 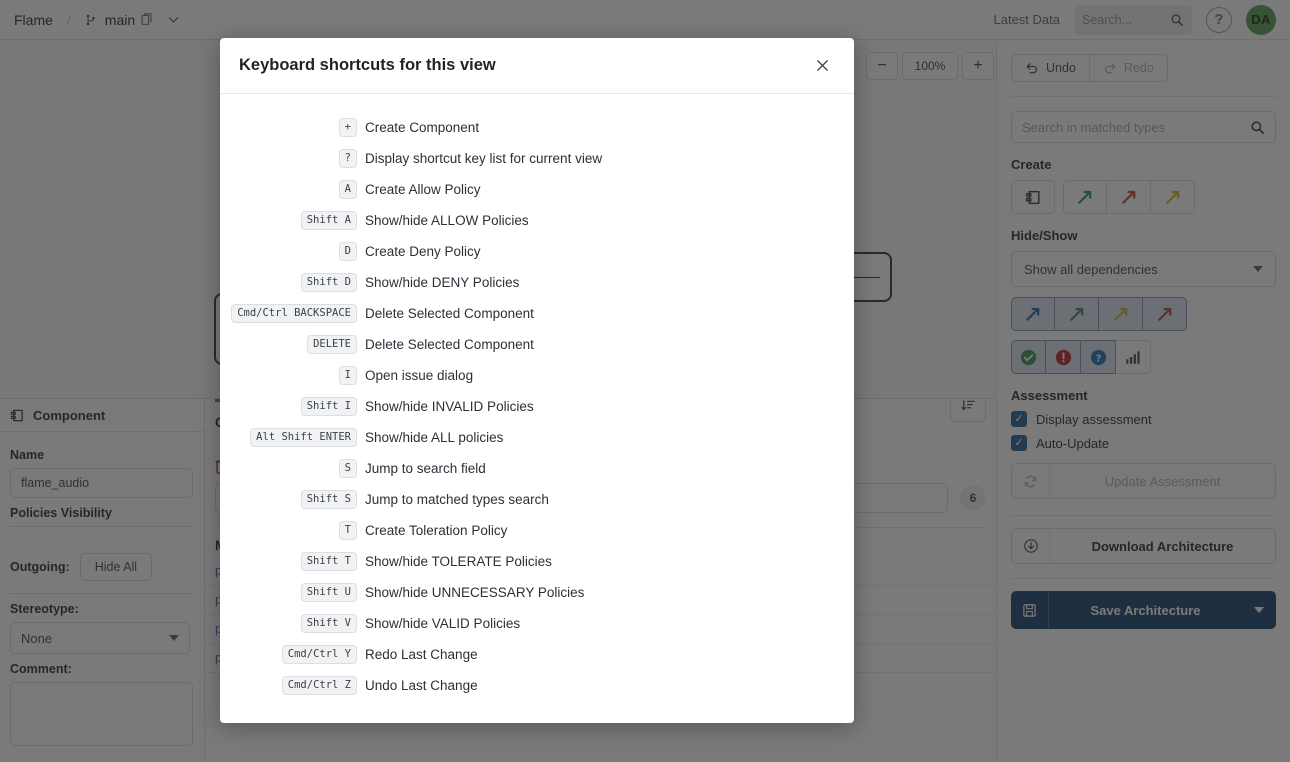 What do you see at coordinates (347, 251) in the screenshot?
I see `shortcut-key-badge: D` at bounding box center [347, 251].